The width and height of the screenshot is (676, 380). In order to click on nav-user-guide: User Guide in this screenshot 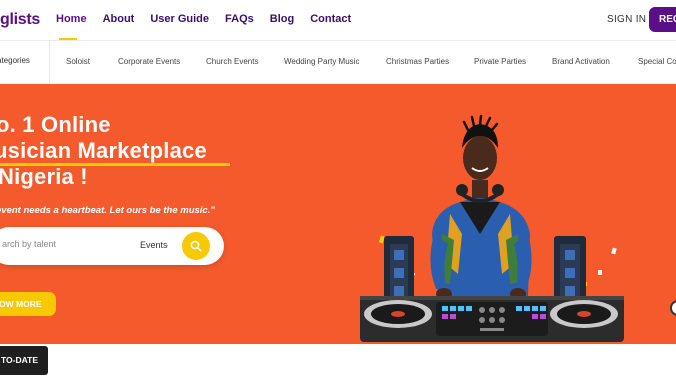, I will do `click(179, 19)`.